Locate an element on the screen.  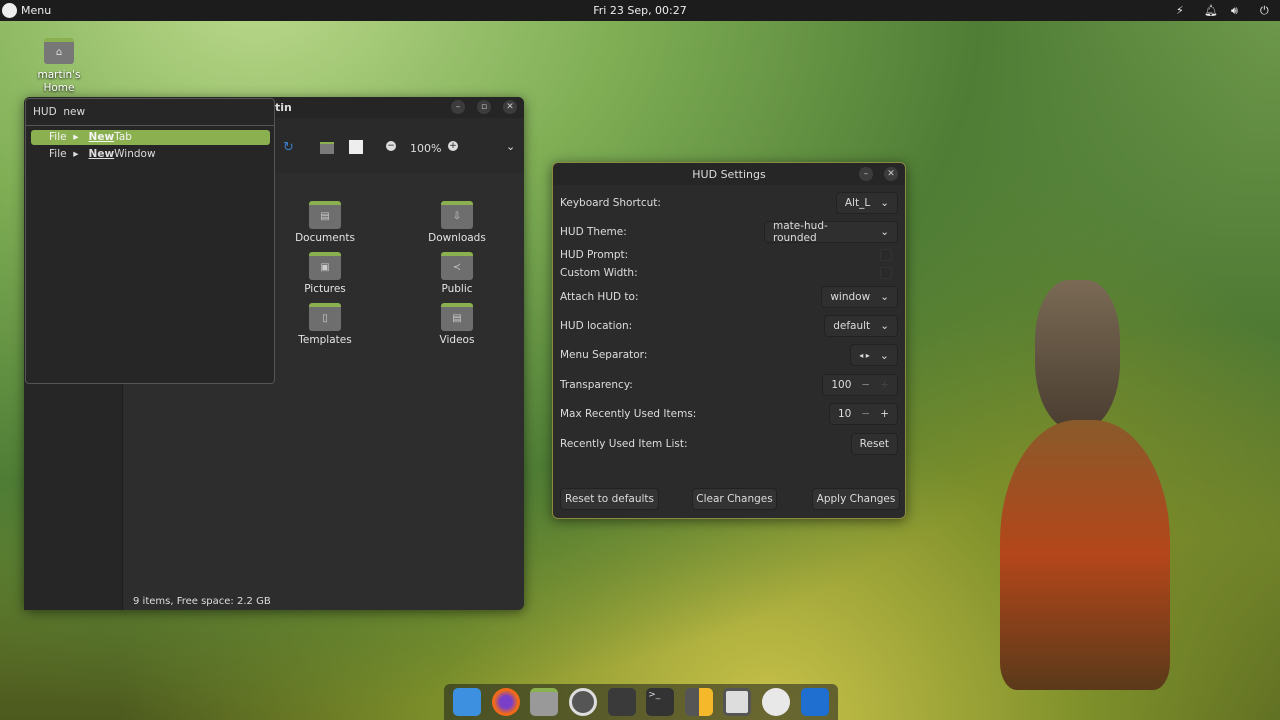
custom-width-checkbox is located at coordinates (886, 273).